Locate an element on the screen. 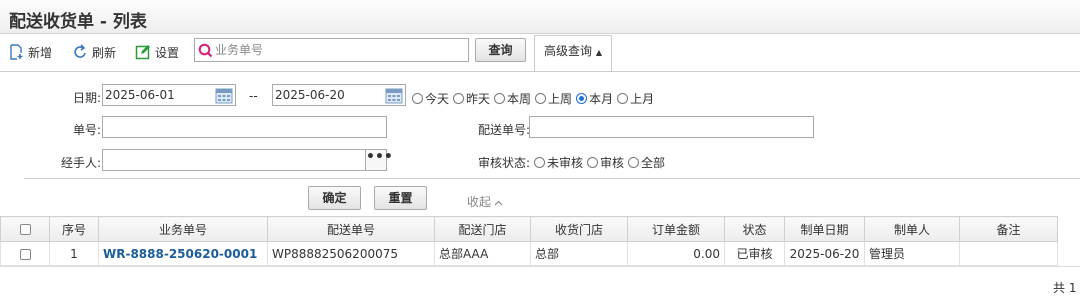  radio-all: 全部 is located at coordinates (646, 162).